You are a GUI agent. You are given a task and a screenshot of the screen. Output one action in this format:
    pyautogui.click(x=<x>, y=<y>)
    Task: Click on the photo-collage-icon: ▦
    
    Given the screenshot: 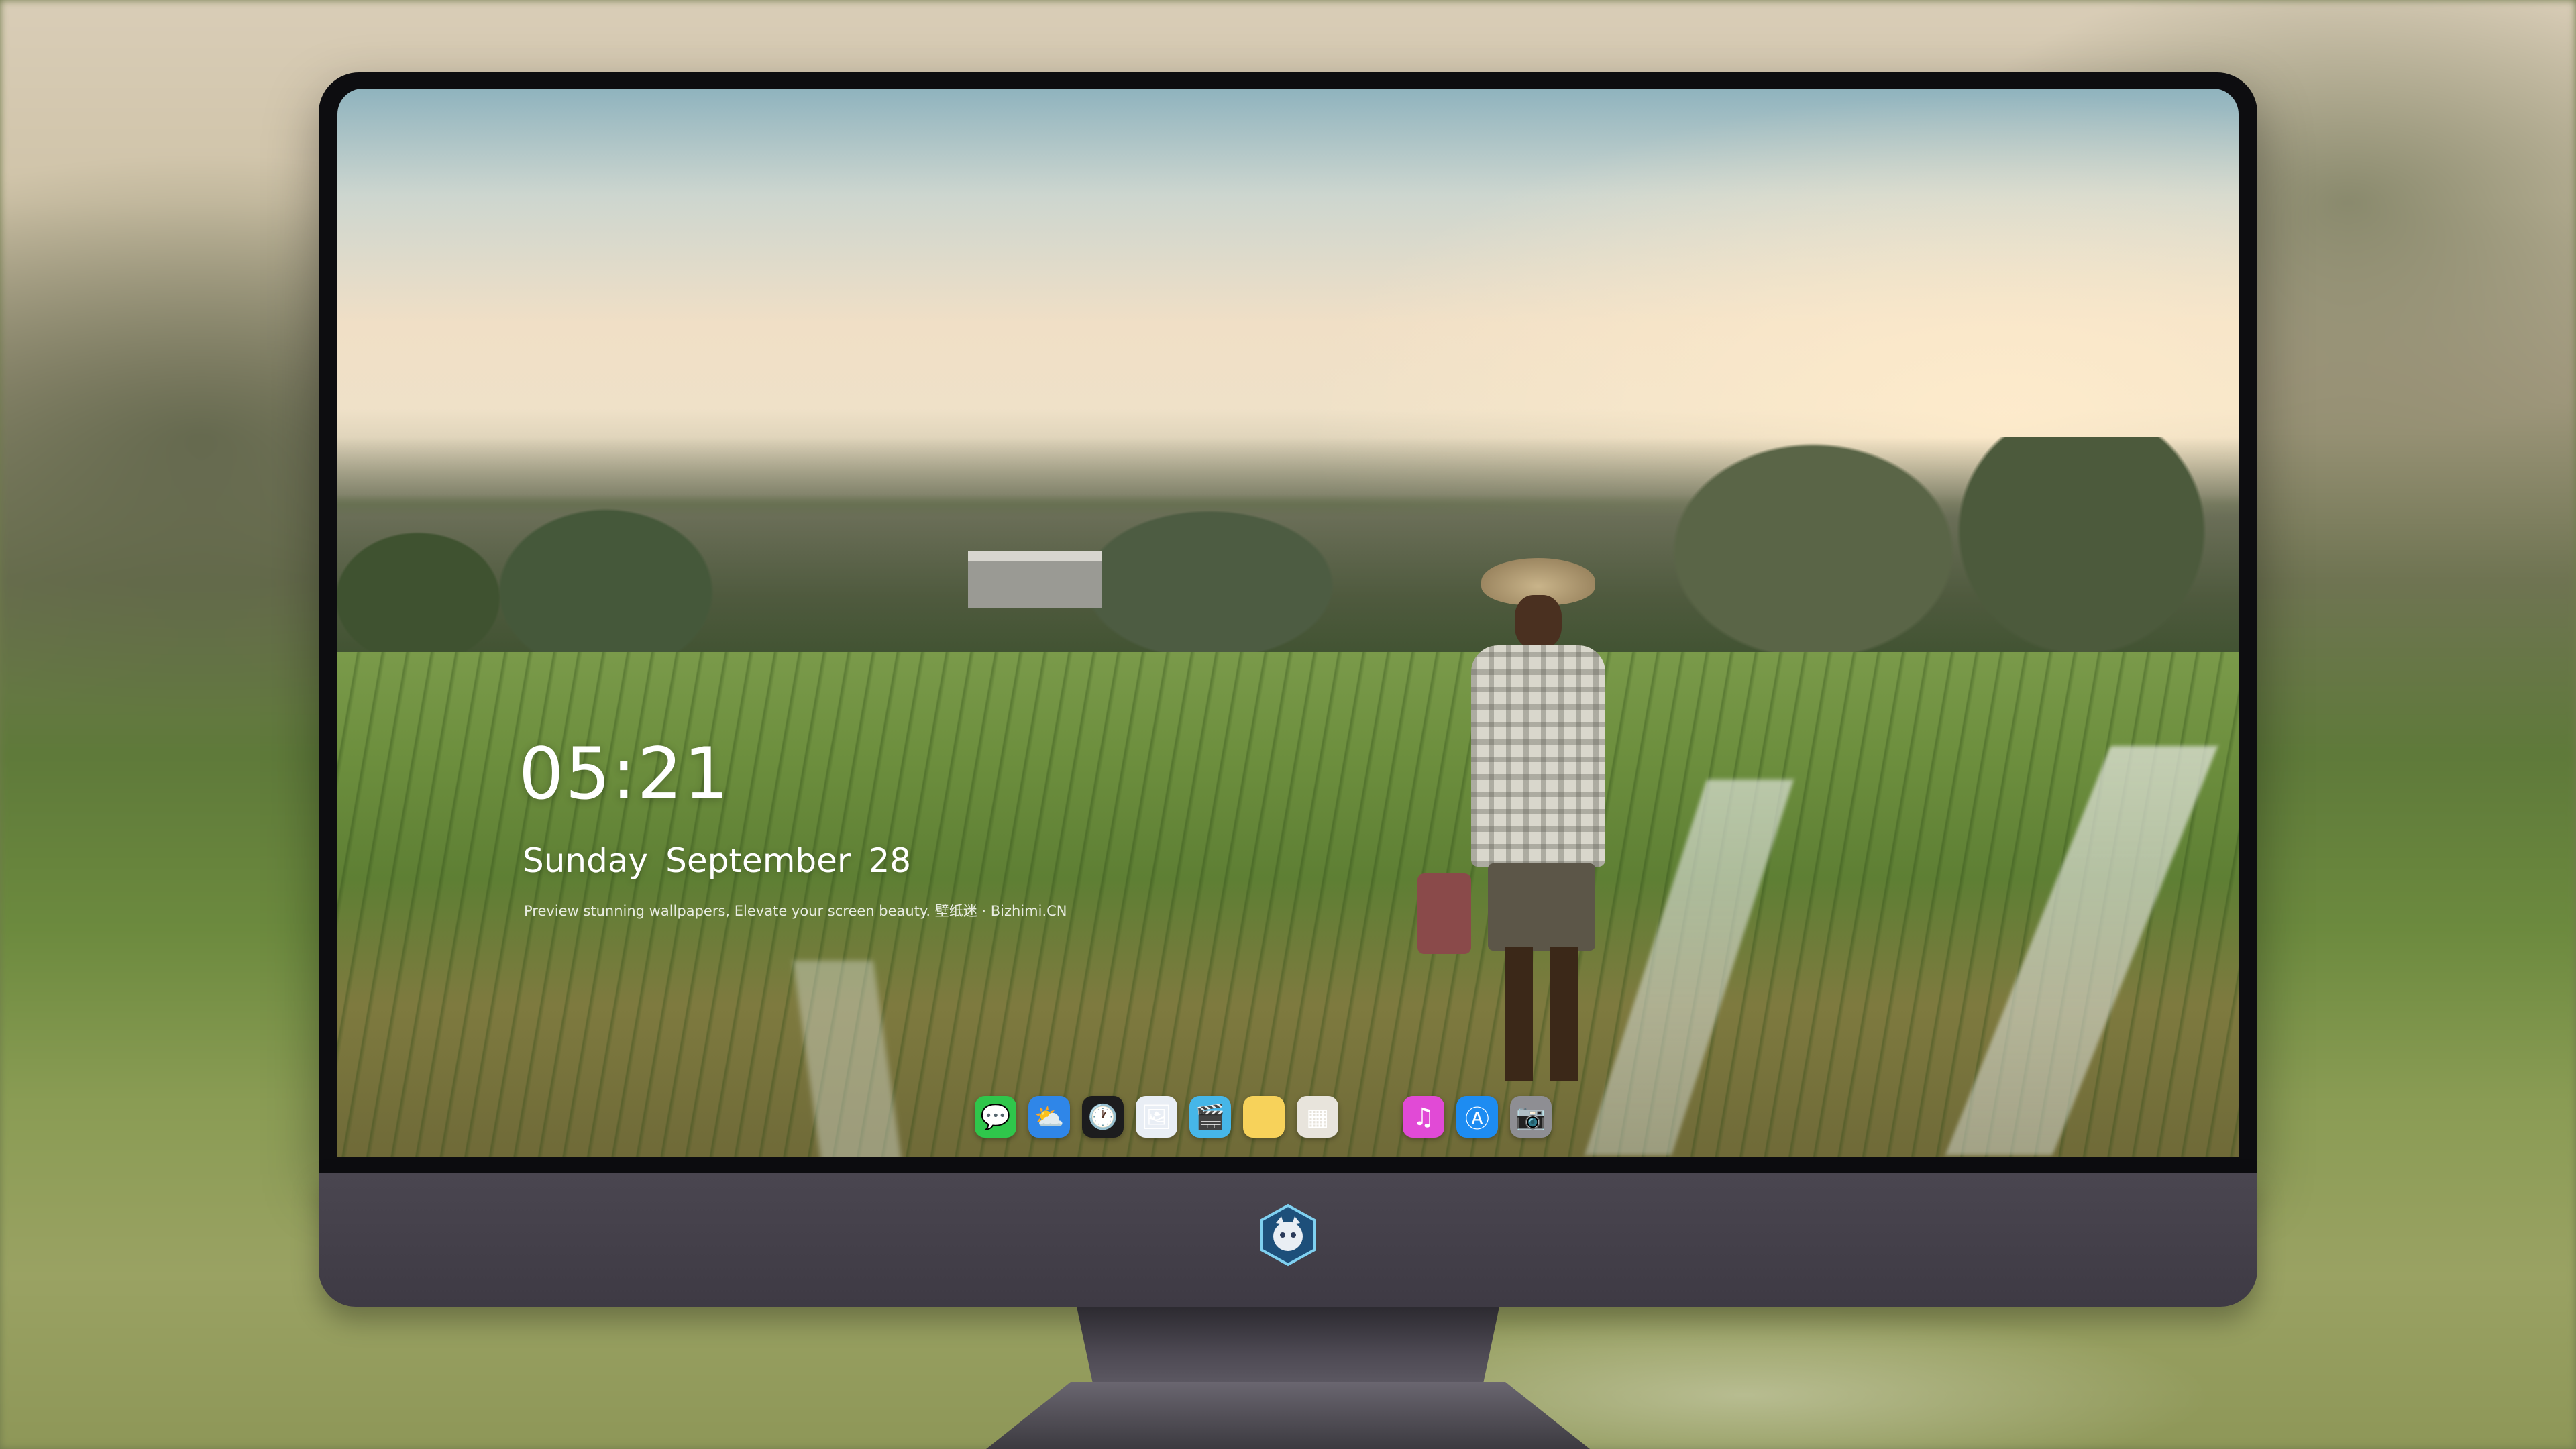 What is the action you would take?
    pyautogui.click(x=1317, y=1117)
    